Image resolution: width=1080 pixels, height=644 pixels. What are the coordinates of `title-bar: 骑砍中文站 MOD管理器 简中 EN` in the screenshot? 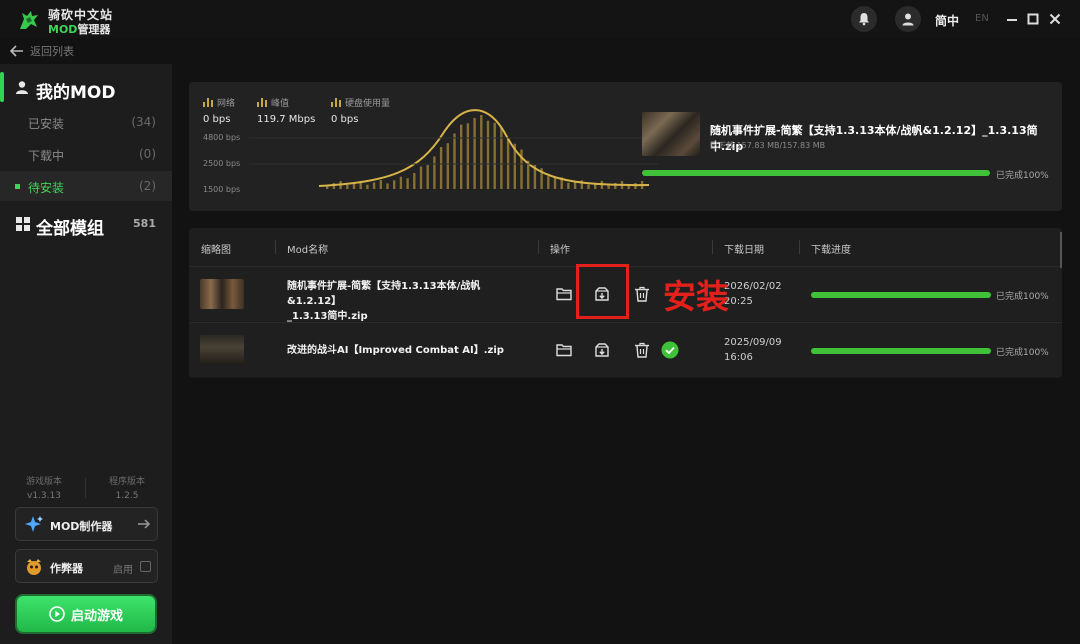 It's located at (540, 19).